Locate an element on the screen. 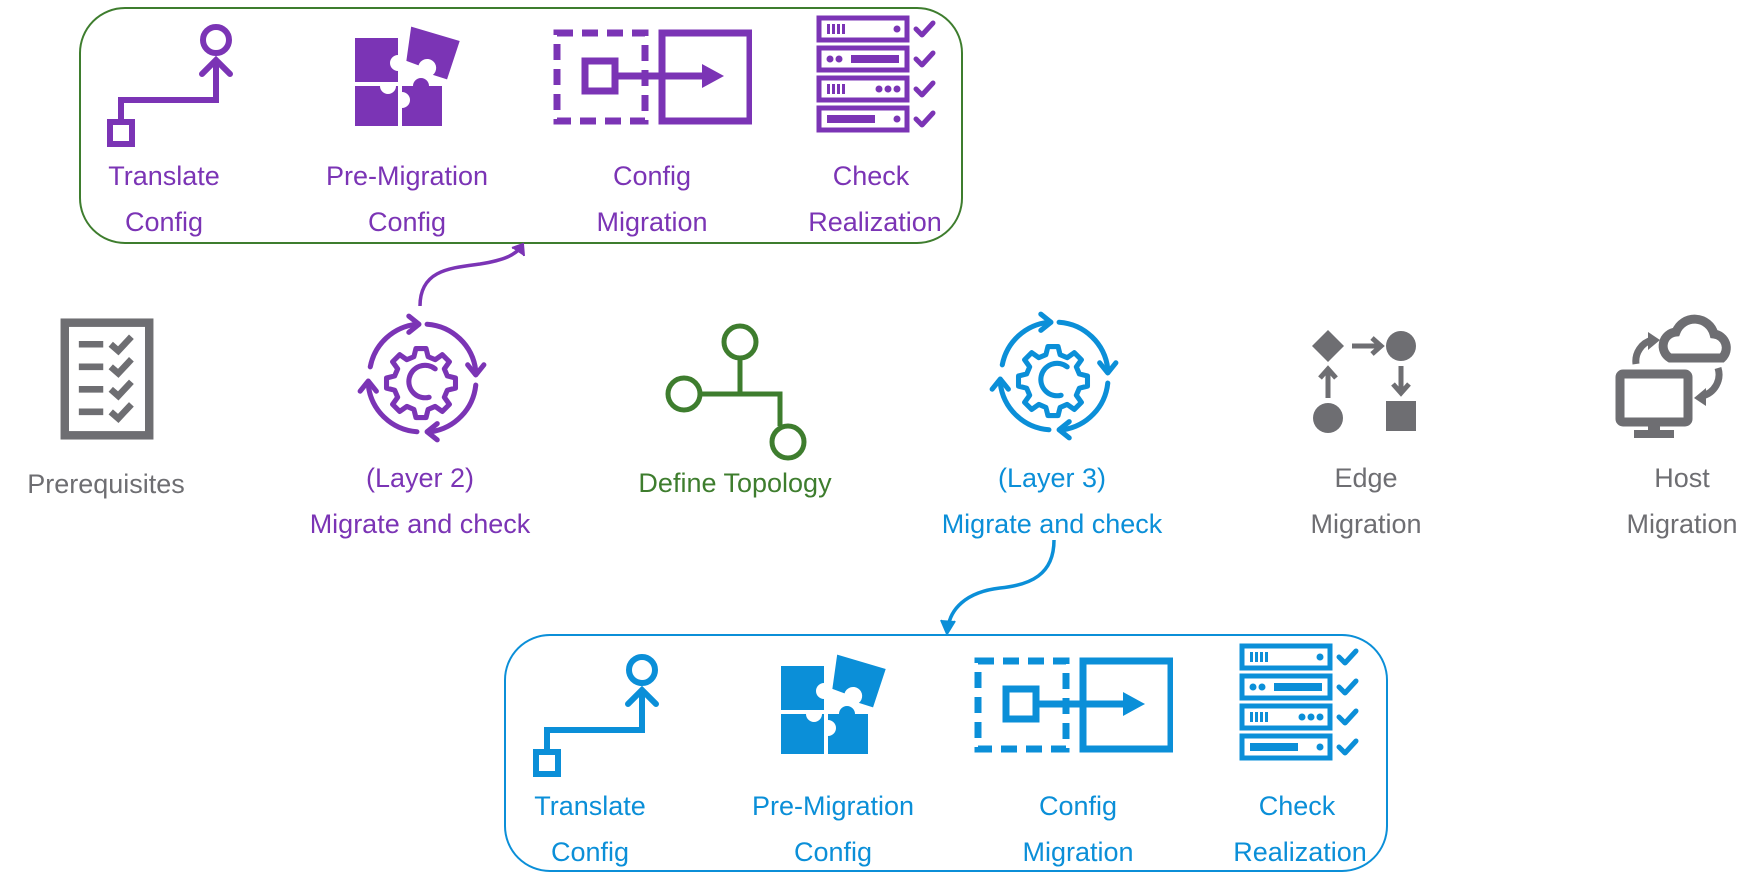 Image resolution: width=1756 pixels, height=882 pixels. config-migration-icon is located at coordinates (1073, 706).